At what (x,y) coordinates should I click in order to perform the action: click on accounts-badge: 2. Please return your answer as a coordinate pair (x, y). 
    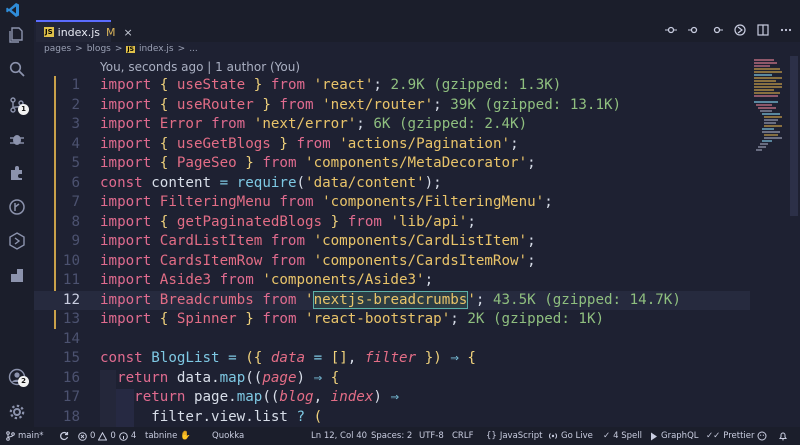
    Looking at the image, I should click on (23, 381).